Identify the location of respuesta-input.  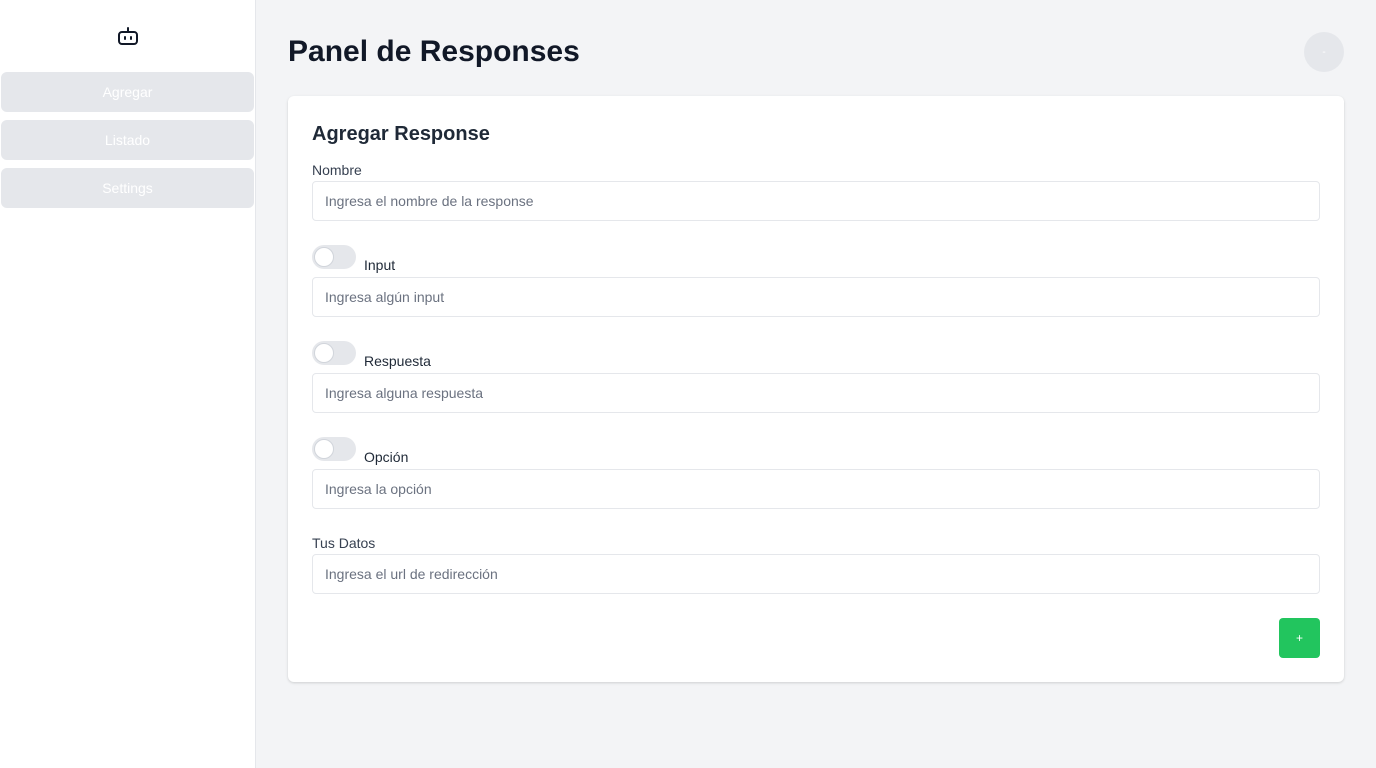
(816, 393).